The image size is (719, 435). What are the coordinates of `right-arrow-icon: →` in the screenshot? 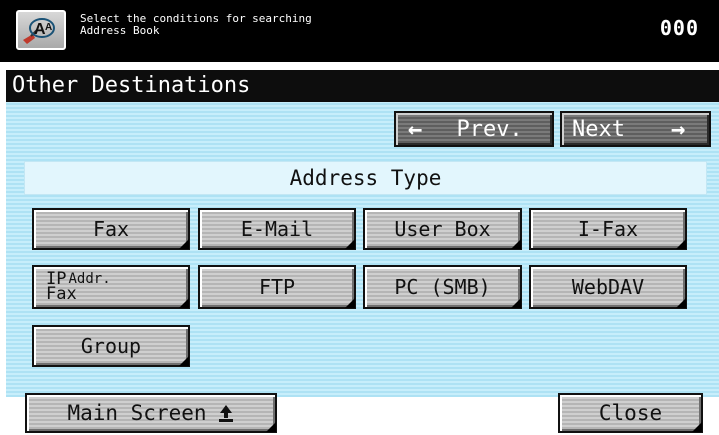 It's located at (678, 129).